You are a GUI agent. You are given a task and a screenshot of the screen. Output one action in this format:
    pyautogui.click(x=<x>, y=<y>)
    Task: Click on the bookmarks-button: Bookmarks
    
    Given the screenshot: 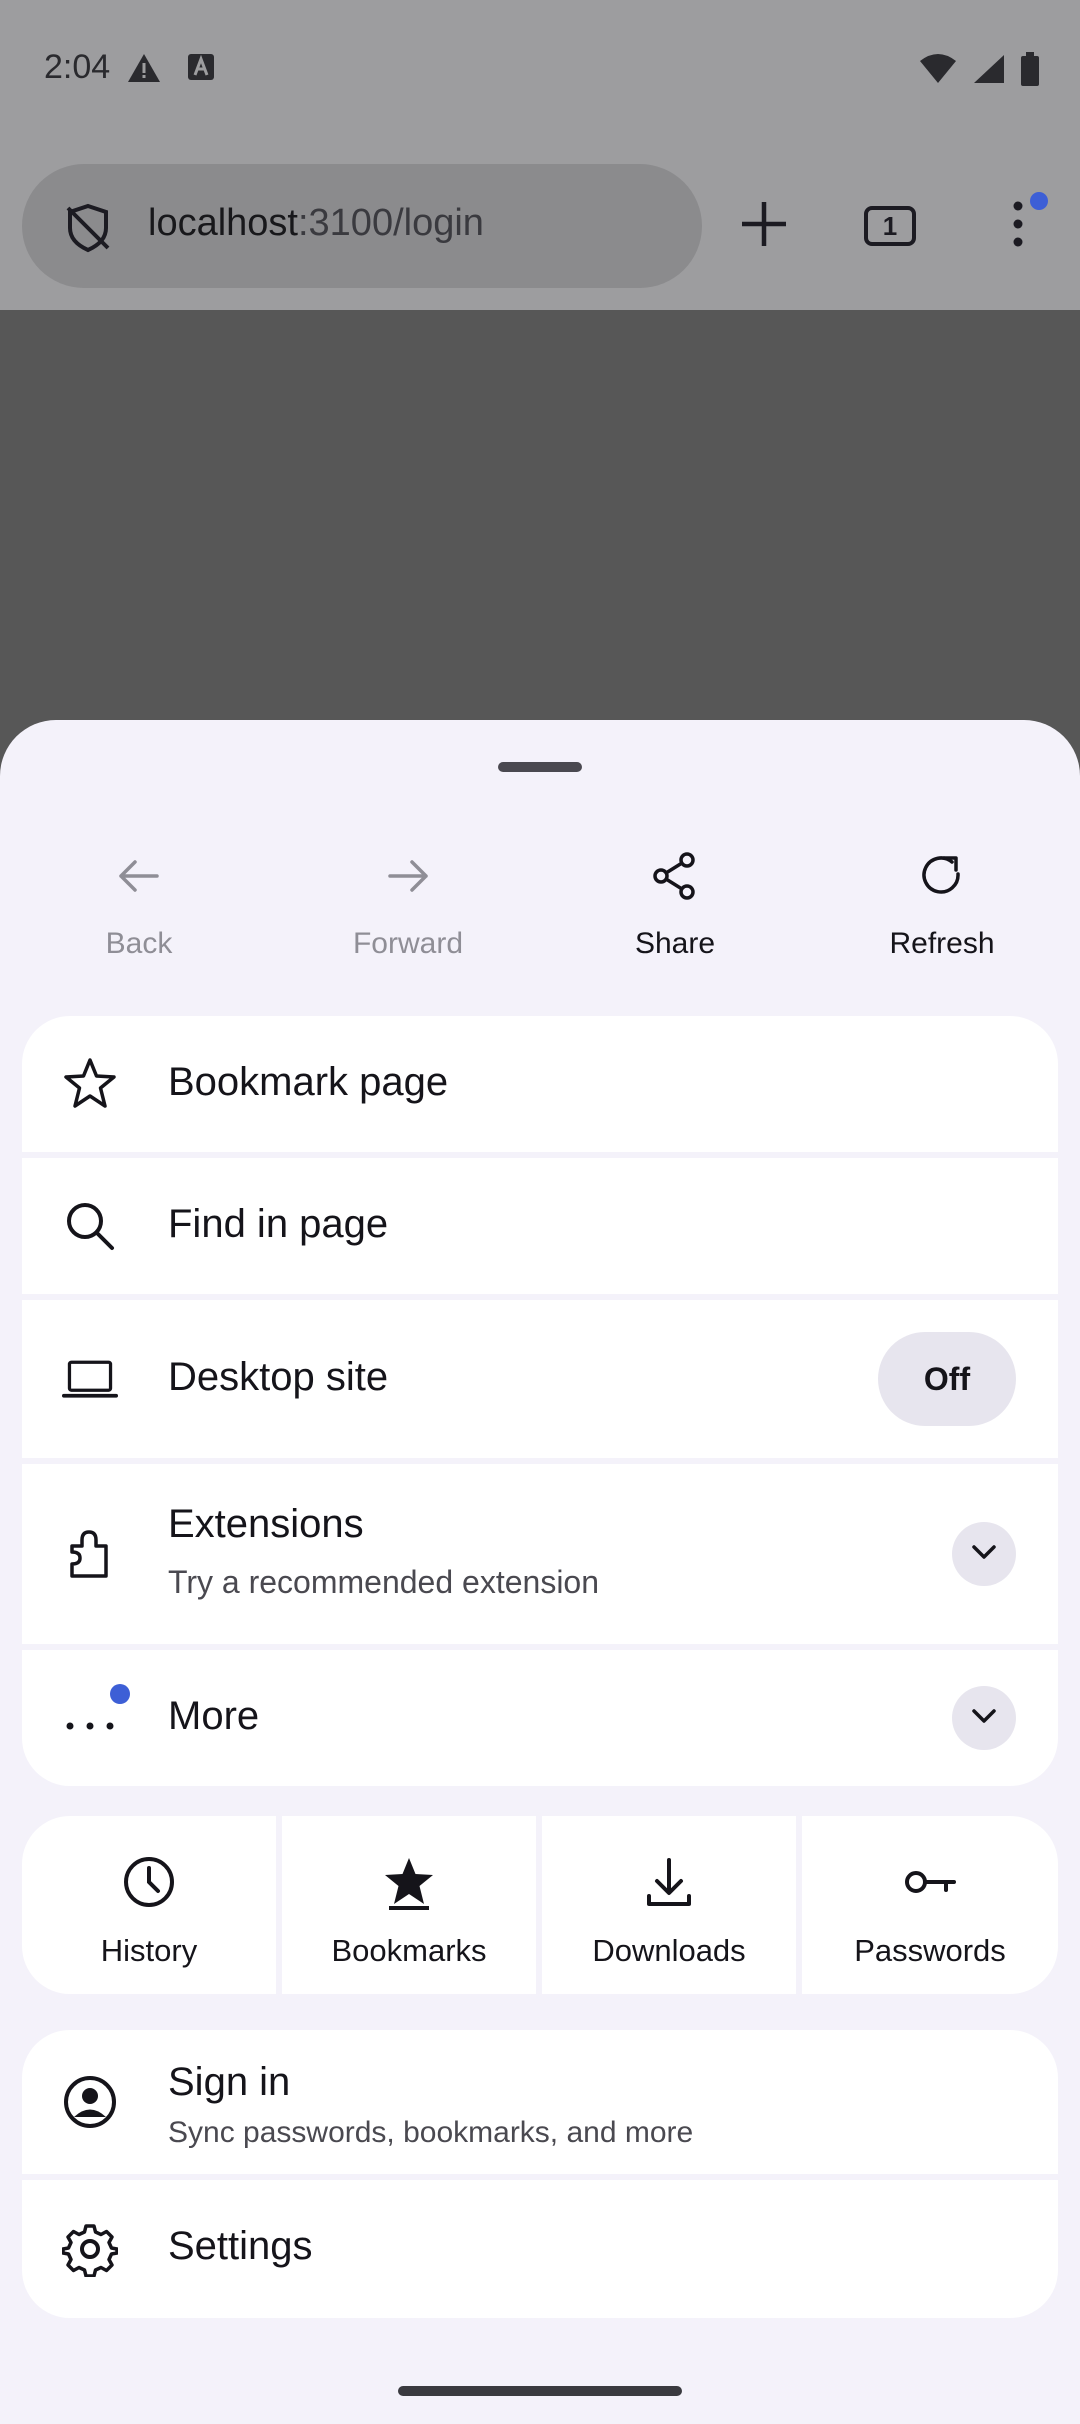 What is the action you would take?
    pyautogui.click(x=409, y=1905)
    